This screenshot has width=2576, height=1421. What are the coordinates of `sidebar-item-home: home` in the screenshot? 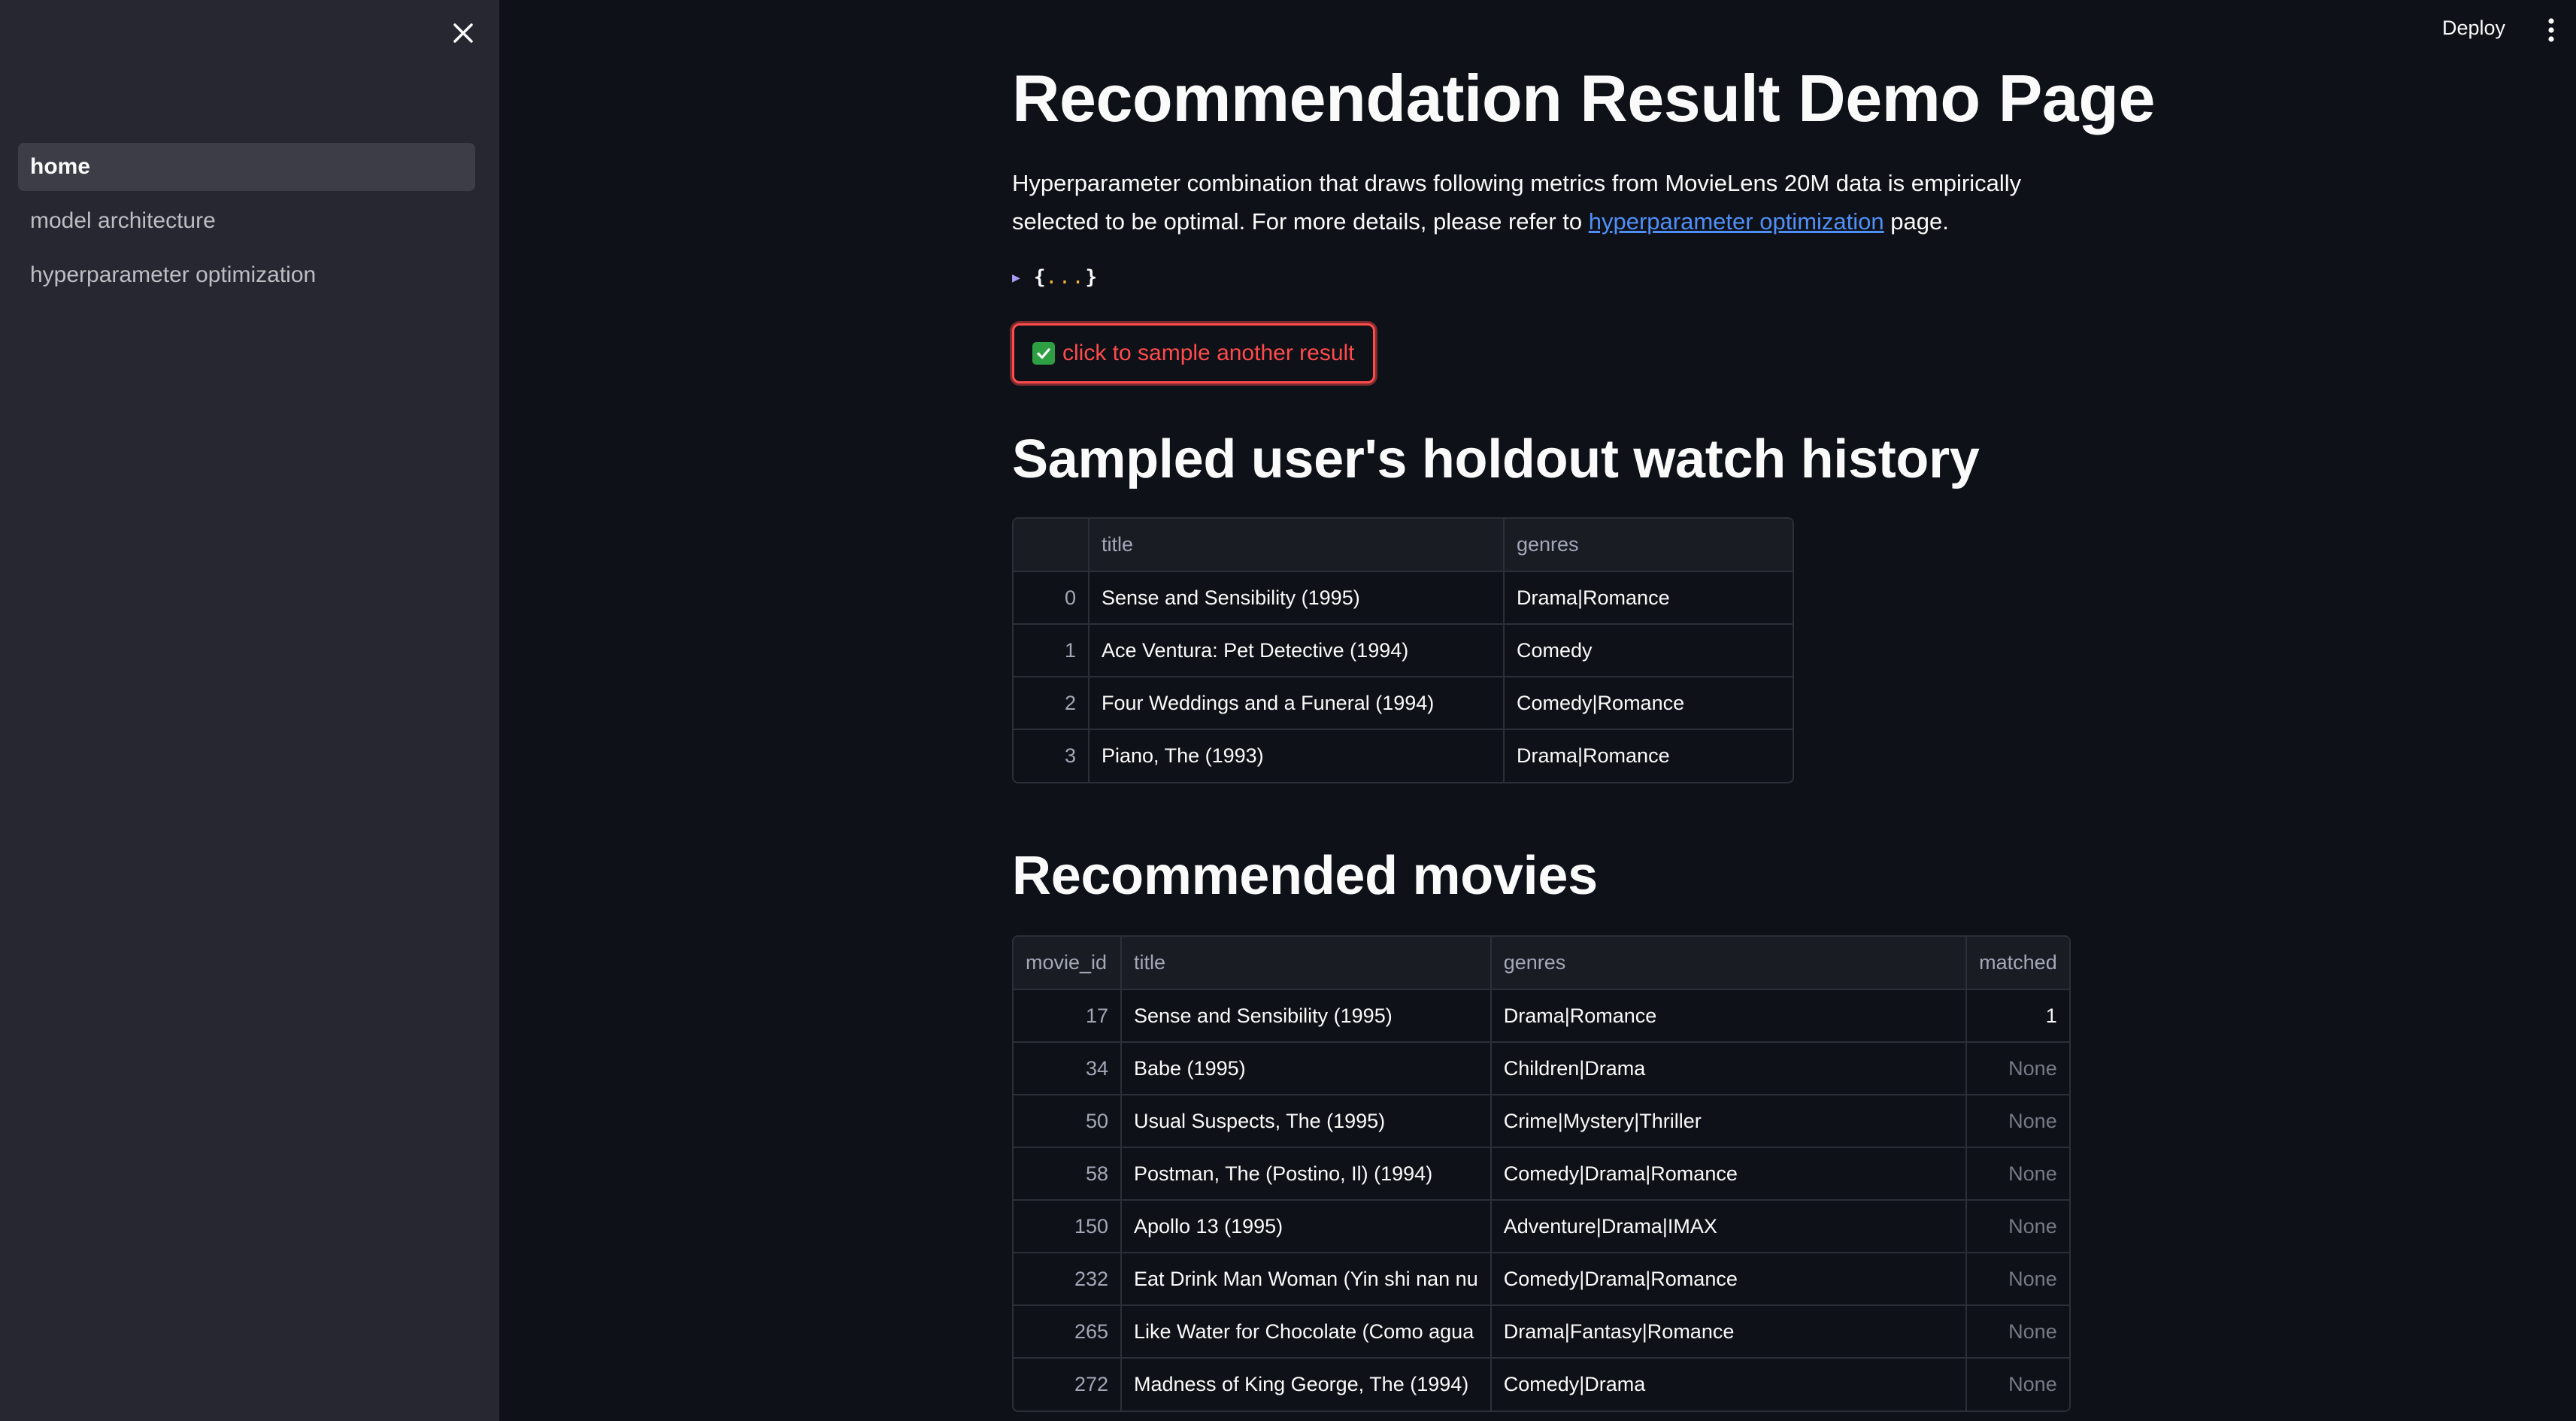 It's located at (246, 167).